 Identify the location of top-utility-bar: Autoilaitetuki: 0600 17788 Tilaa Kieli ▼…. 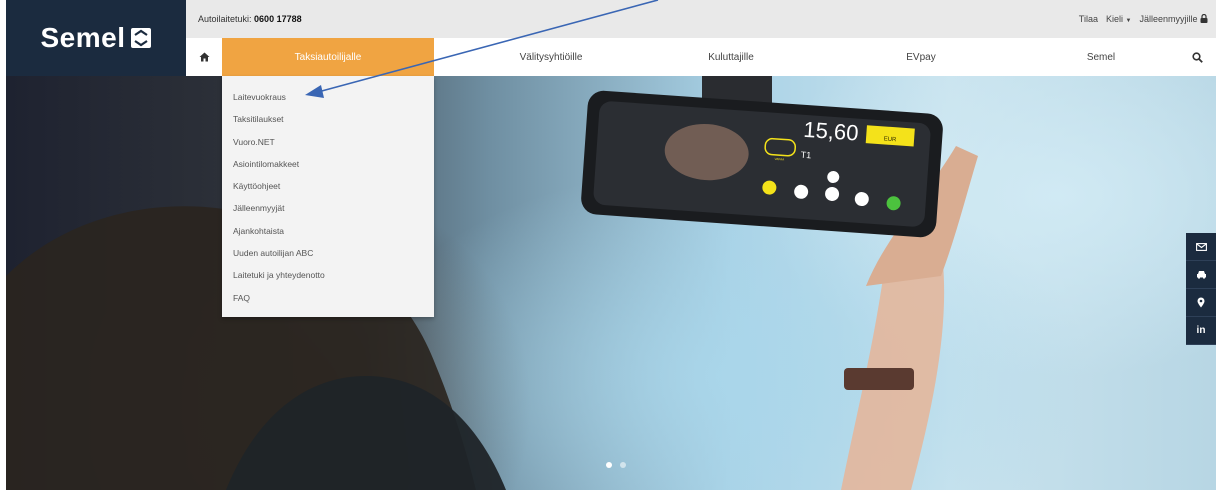
(701, 19).